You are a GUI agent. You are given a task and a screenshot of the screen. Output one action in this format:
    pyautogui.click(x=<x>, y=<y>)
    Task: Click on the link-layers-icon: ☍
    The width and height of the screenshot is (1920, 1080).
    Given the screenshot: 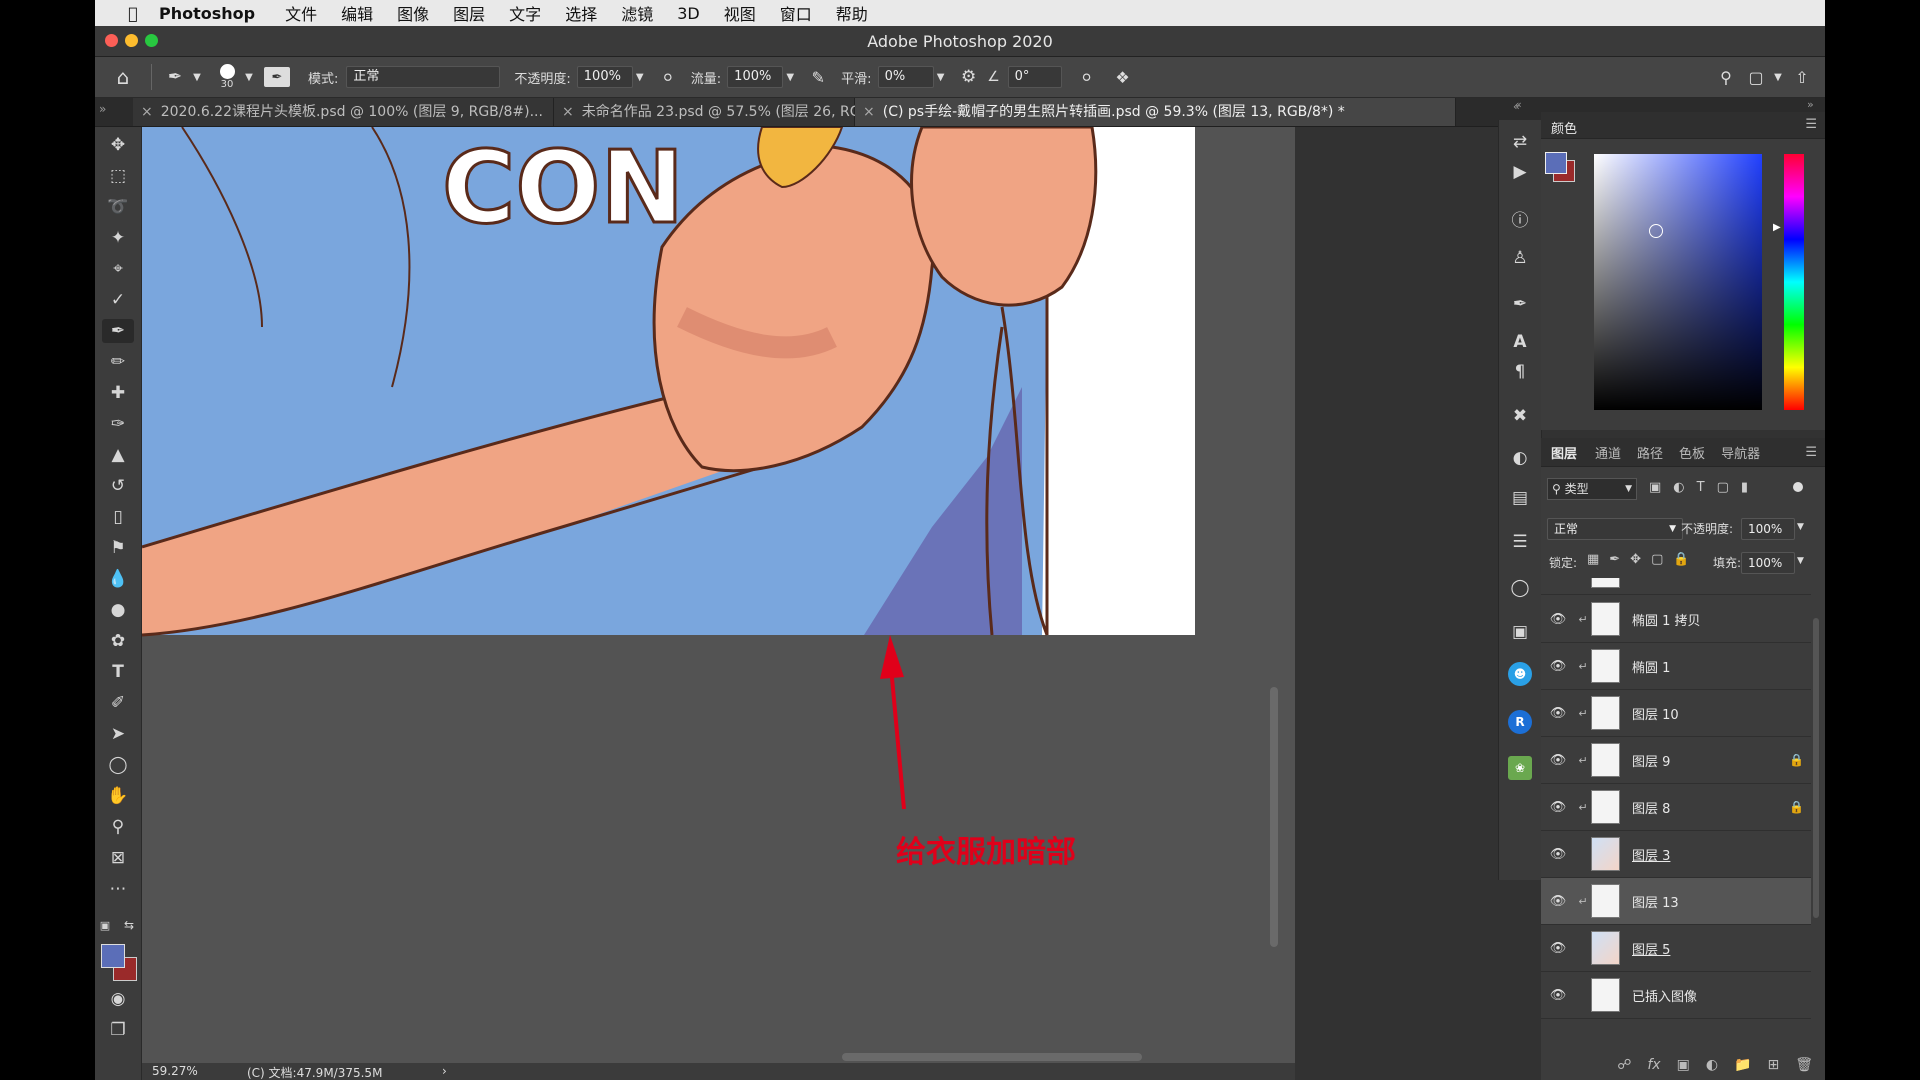 What is the action you would take?
    pyautogui.click(x=1624, y=1065)
    